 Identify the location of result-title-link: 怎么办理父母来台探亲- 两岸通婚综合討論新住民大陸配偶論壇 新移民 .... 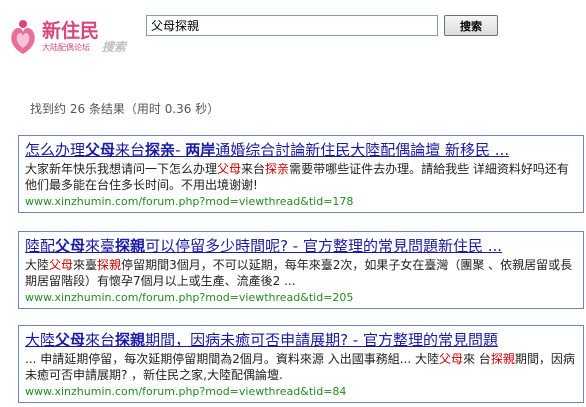
(301, 150).